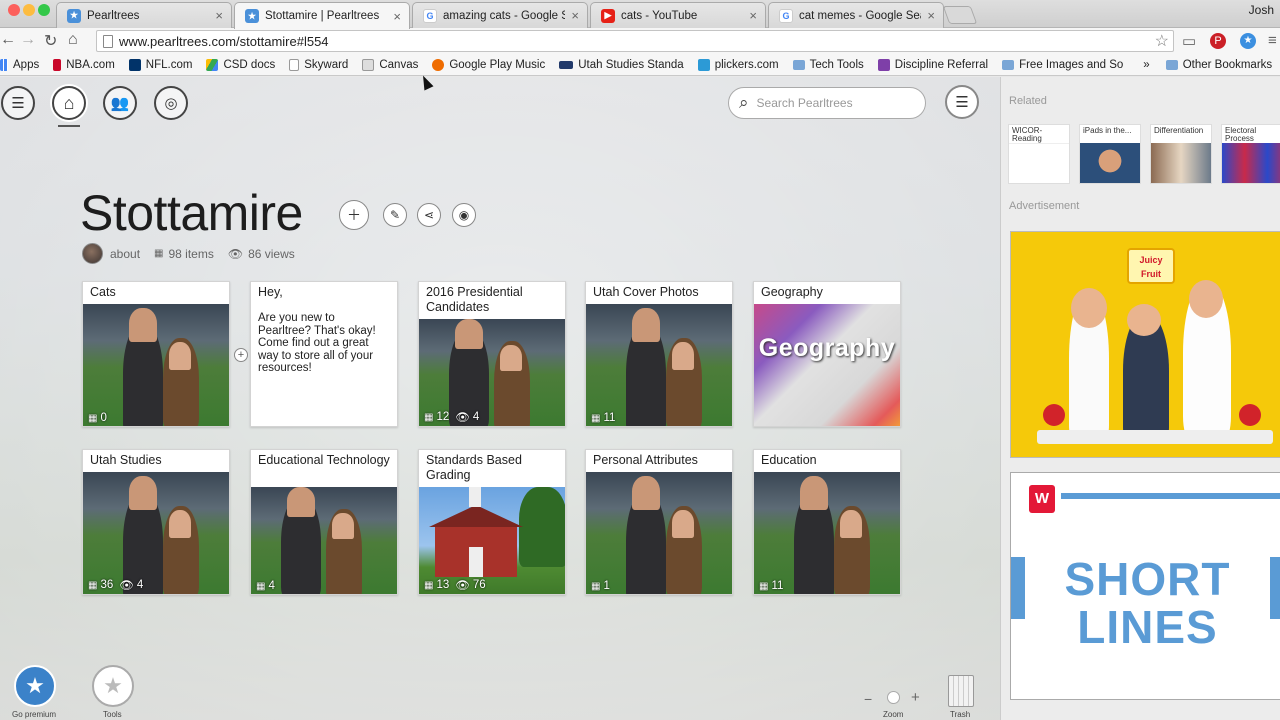 The image size is (1280, 720). I want to click on home-icon: ⌂, so click(73, 40).